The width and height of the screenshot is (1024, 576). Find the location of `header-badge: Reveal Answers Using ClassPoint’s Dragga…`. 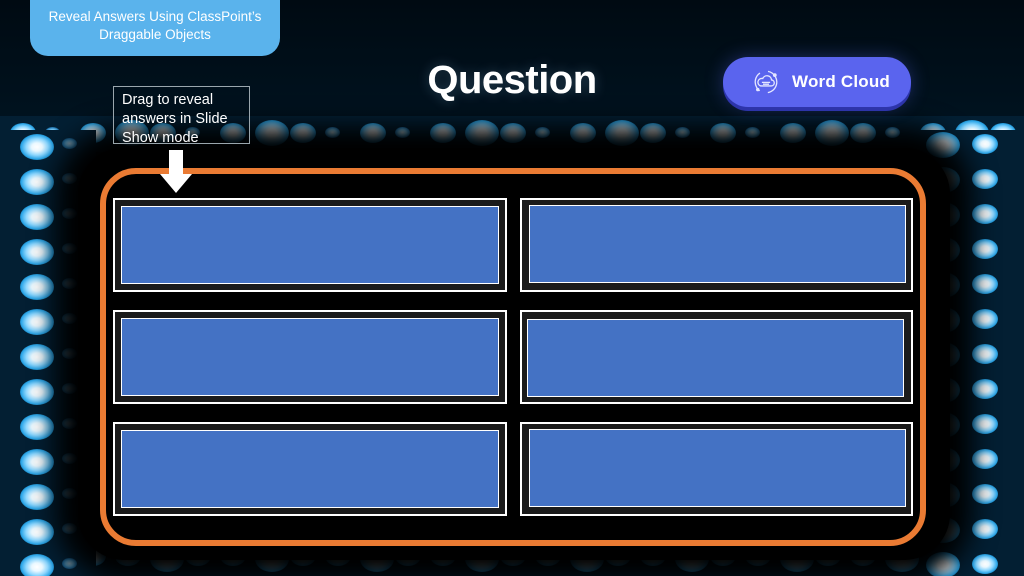

header-badge: Reveal Answers Using ClassPoint’s Dragga… is located at coordinates (155, 28).